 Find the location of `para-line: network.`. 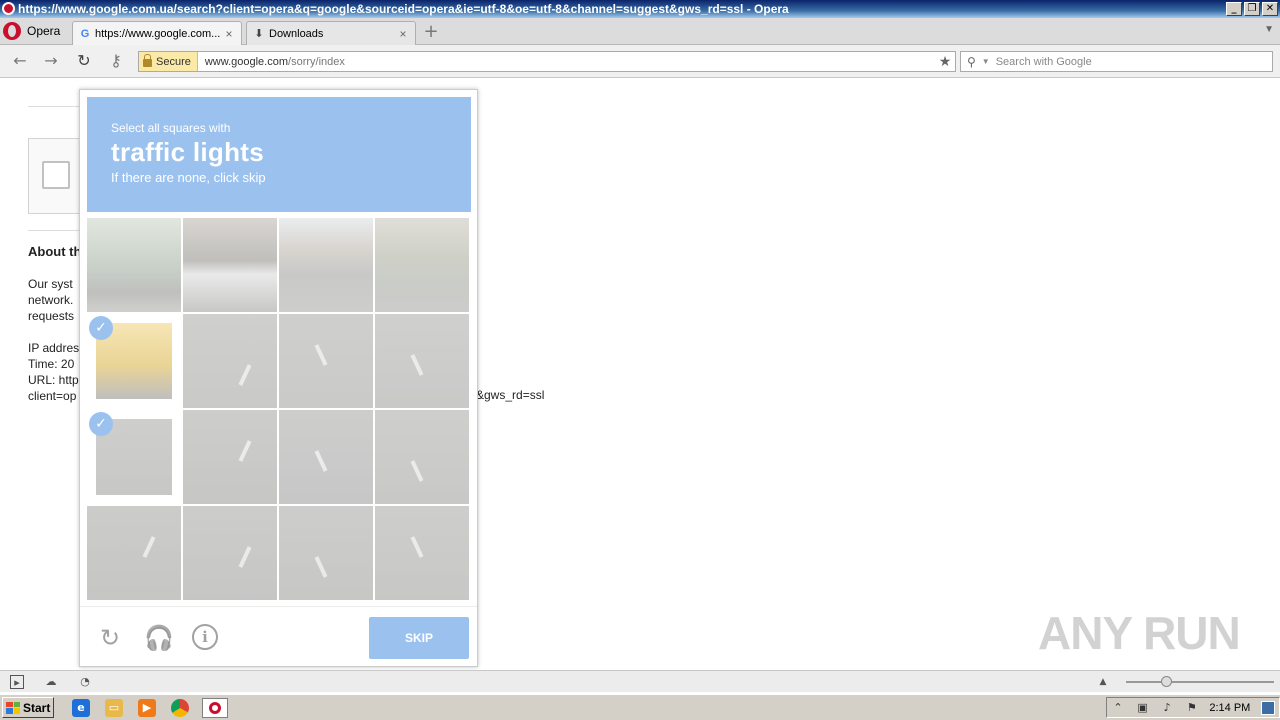

para-line: network. is located at coordinates (51, 300).